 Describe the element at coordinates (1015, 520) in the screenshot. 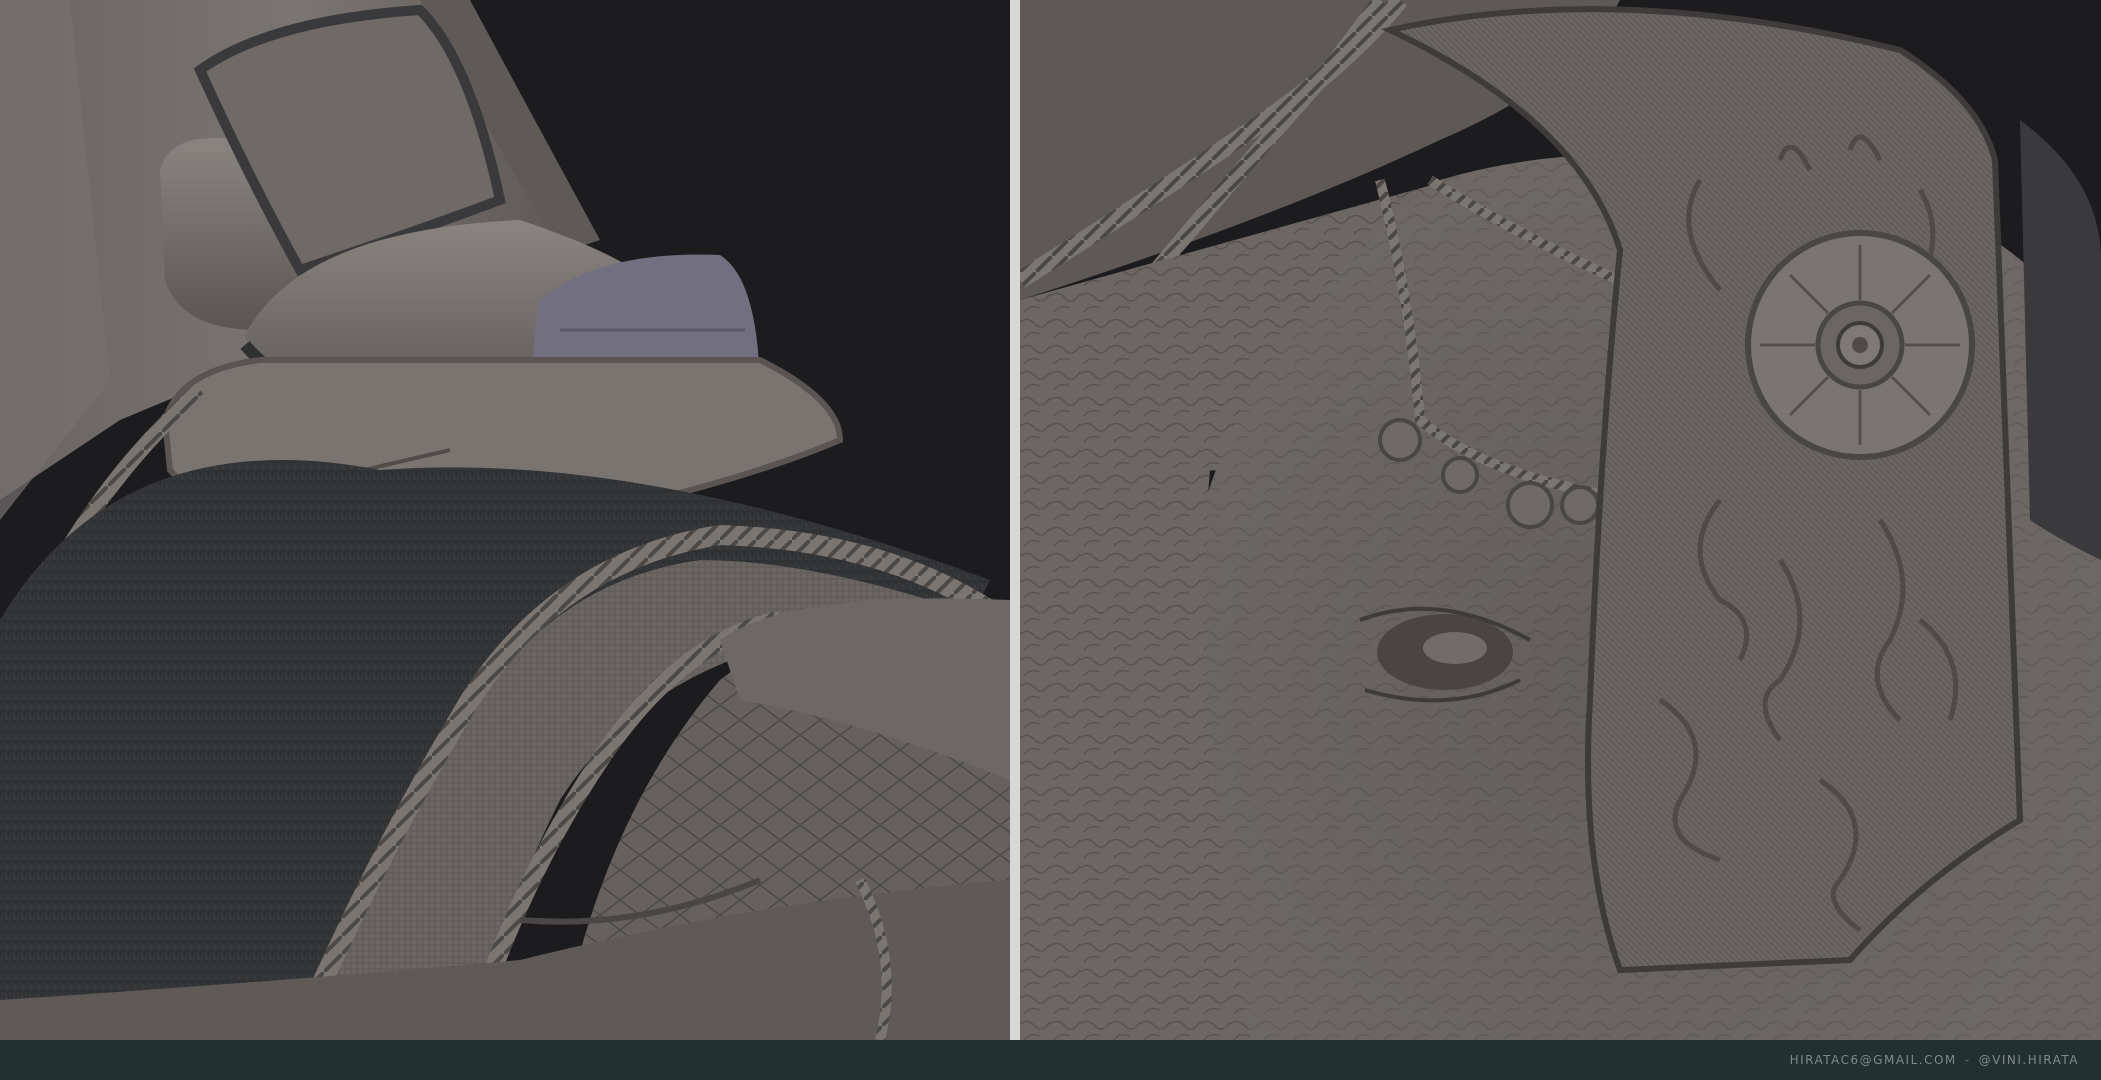

I see `panel-divider` at that location.